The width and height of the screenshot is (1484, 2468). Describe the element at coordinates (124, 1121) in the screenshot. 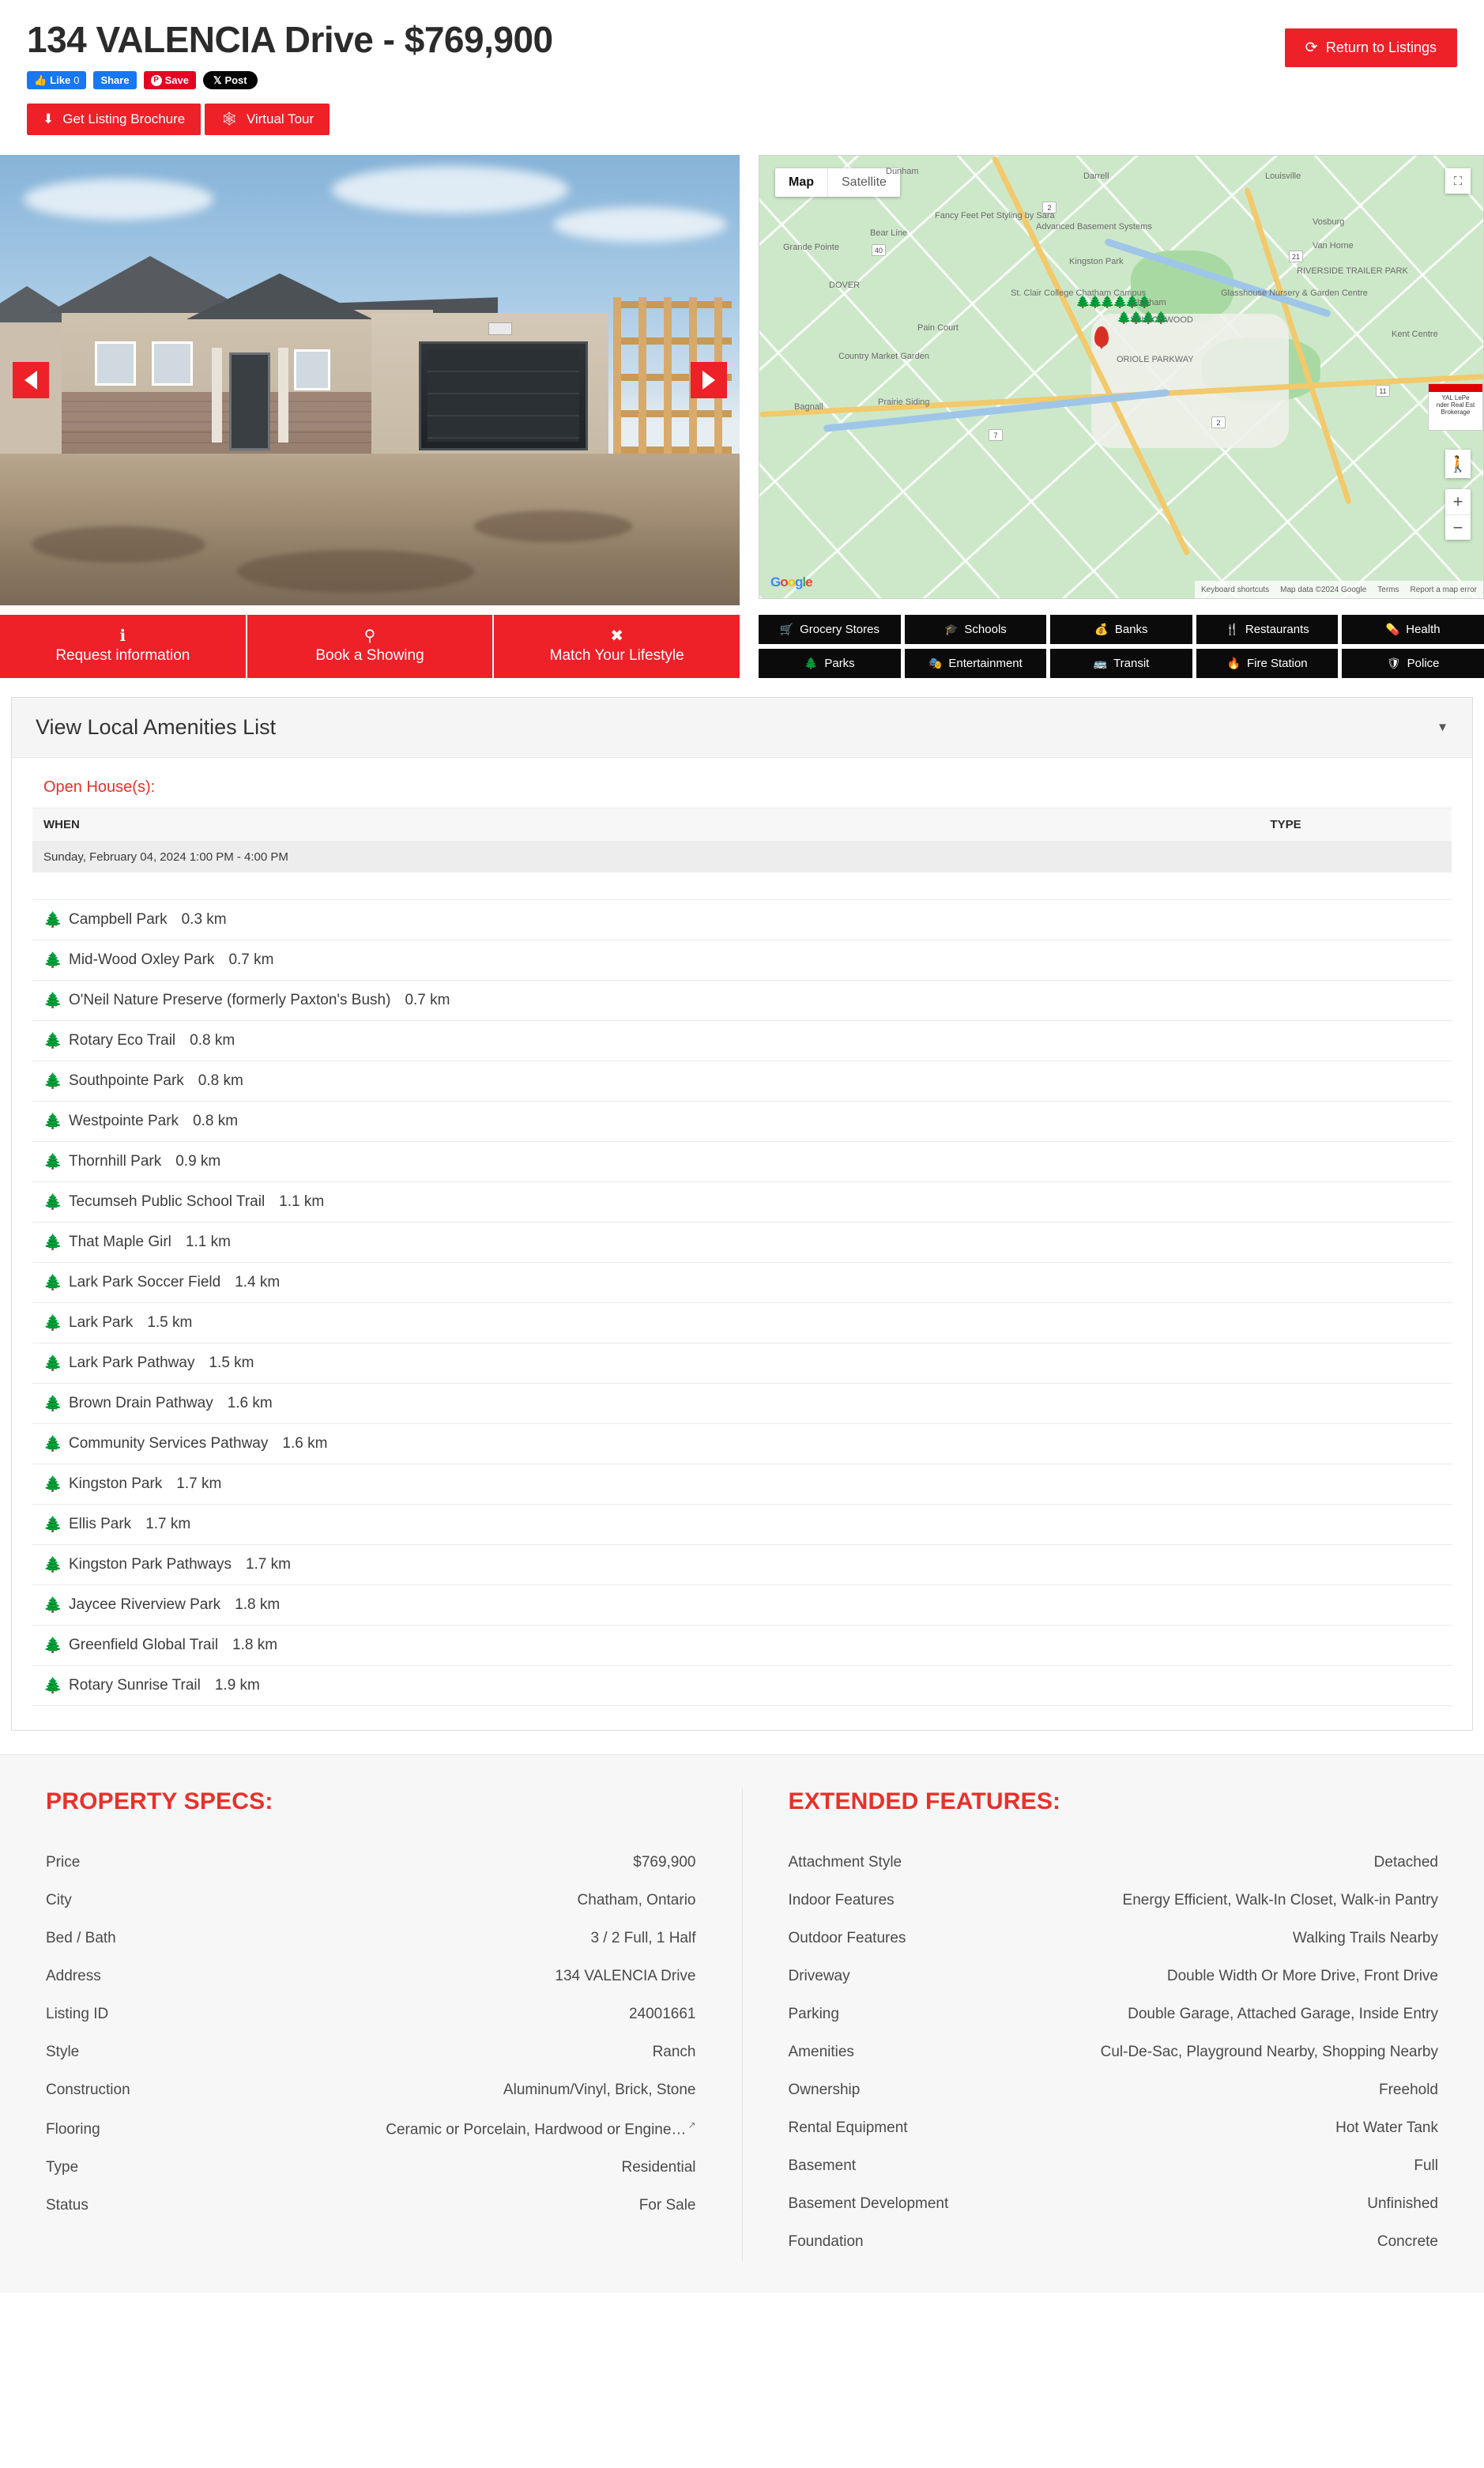

I see `amenity-name: Westpointe Park` at that location.